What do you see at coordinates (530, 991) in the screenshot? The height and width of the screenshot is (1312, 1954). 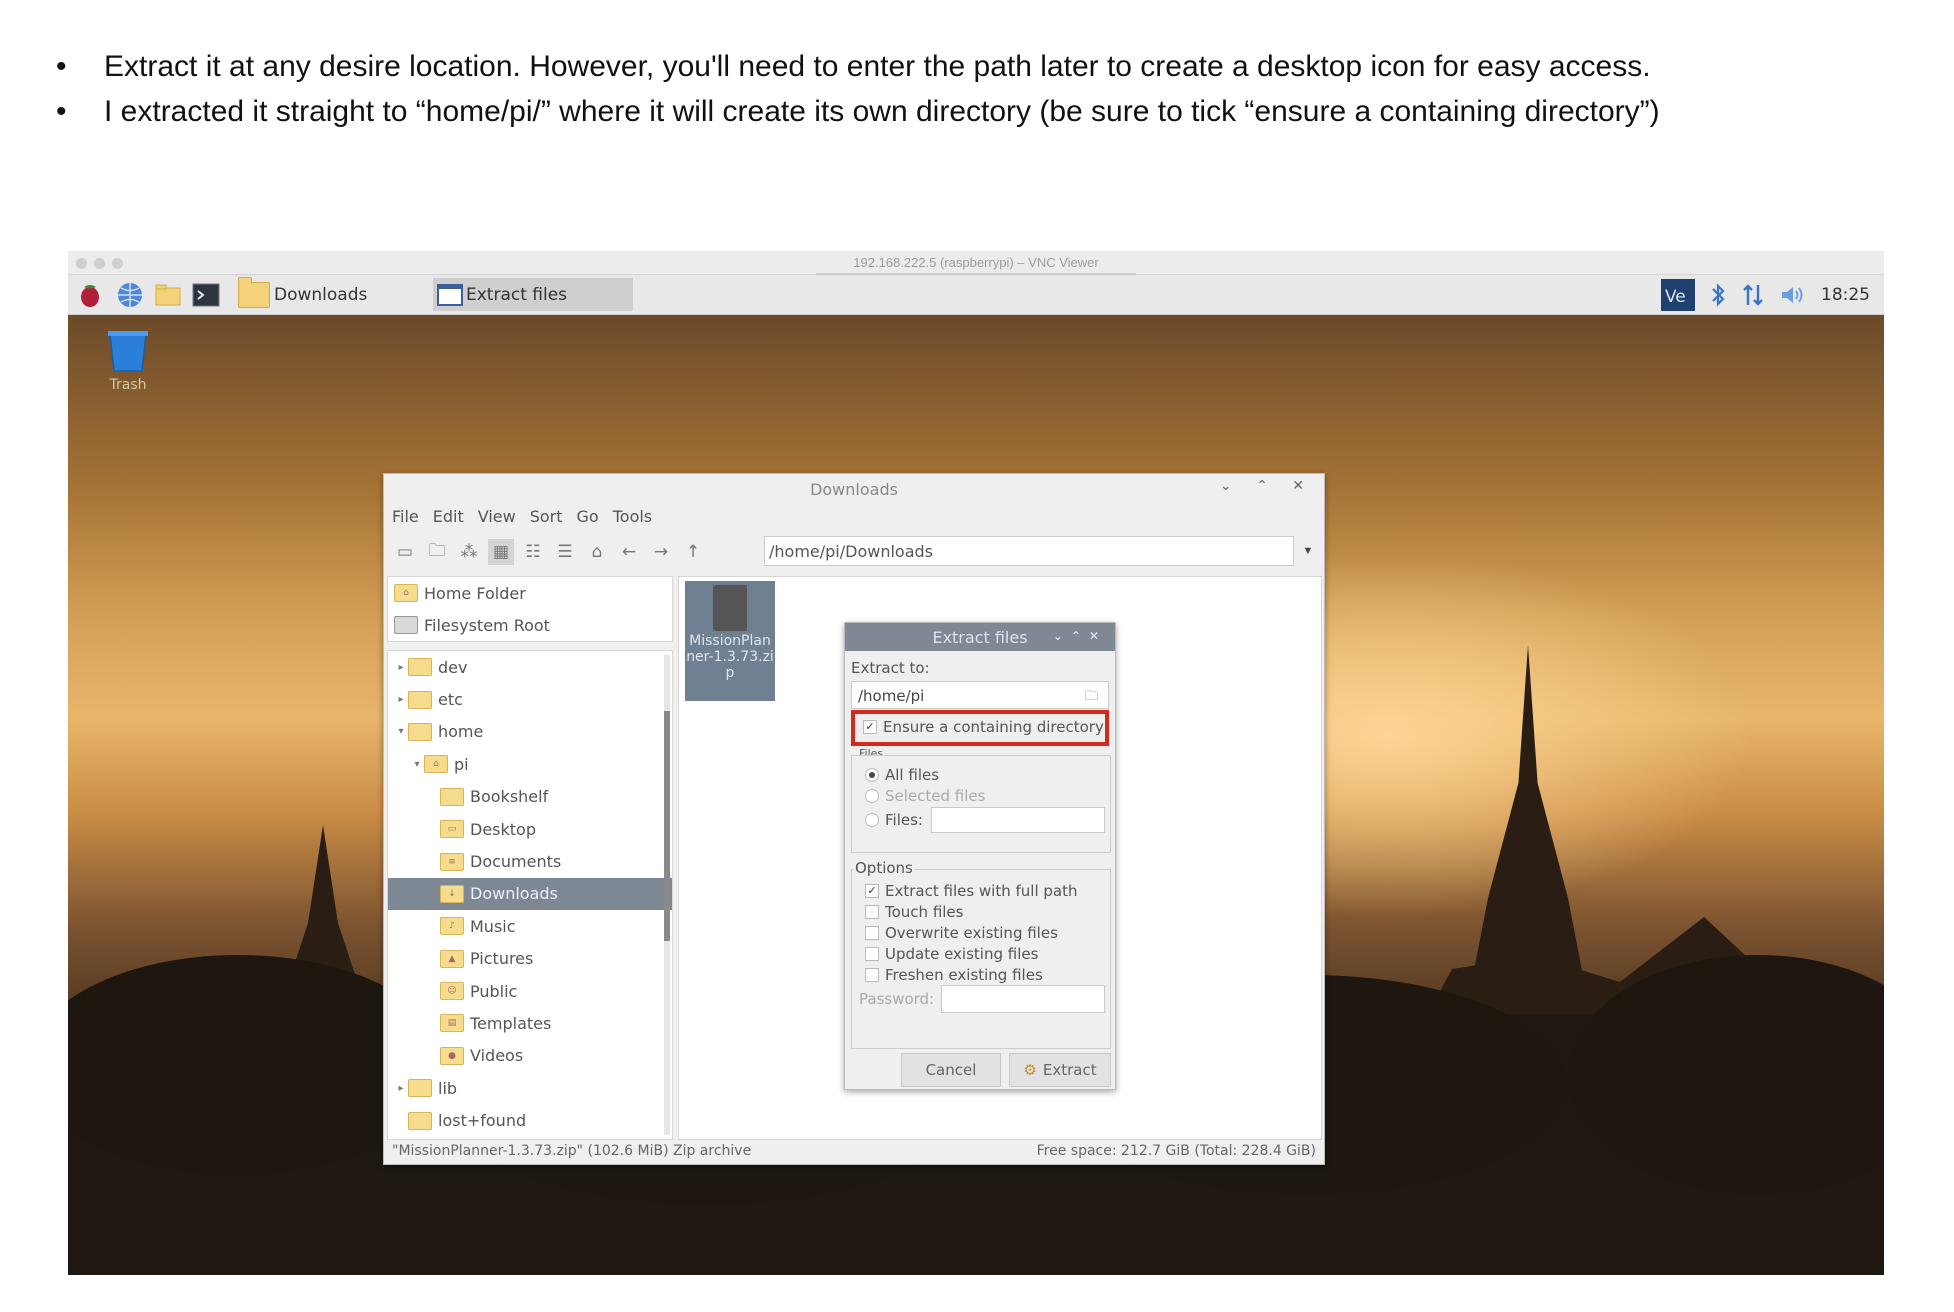 I see `tree-item-public: ☺ Public` at bounding box center [530, 991].